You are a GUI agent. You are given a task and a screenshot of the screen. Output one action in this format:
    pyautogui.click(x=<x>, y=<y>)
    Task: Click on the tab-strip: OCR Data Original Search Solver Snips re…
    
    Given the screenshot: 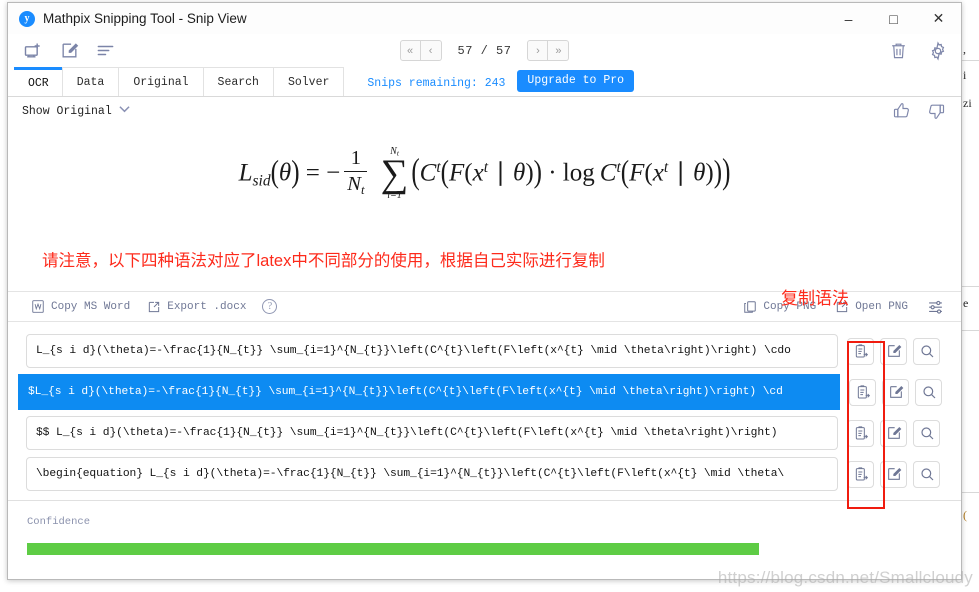 What is the action you would take?
    pyautogui.click(x=484, y=82)
    